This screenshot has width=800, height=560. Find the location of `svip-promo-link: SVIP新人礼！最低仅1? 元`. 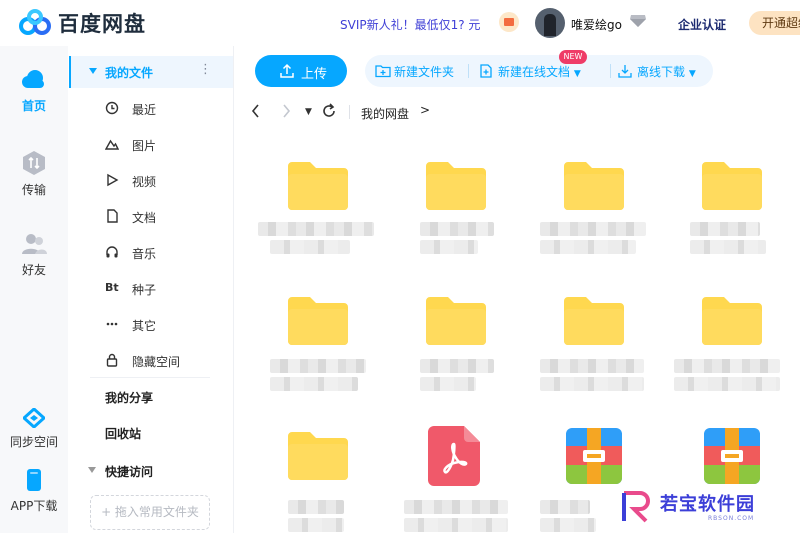

svip-promo-link: SVIP新人礼！最低仅1? 元 is located at coordinates (410, 24).